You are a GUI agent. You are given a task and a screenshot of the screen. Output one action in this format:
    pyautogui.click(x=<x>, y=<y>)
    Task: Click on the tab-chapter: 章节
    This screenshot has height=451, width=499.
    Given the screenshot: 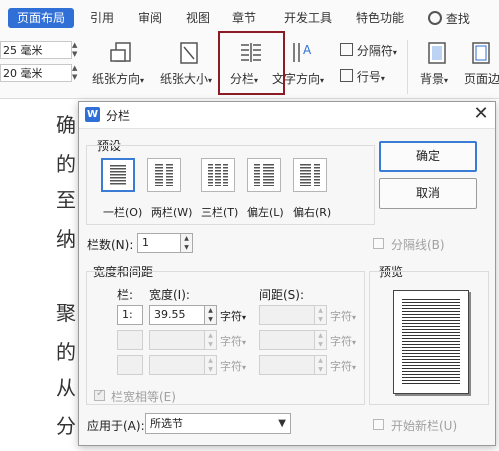 What is the action you would take?
    pyautogui.click(x=244, y=18)
    